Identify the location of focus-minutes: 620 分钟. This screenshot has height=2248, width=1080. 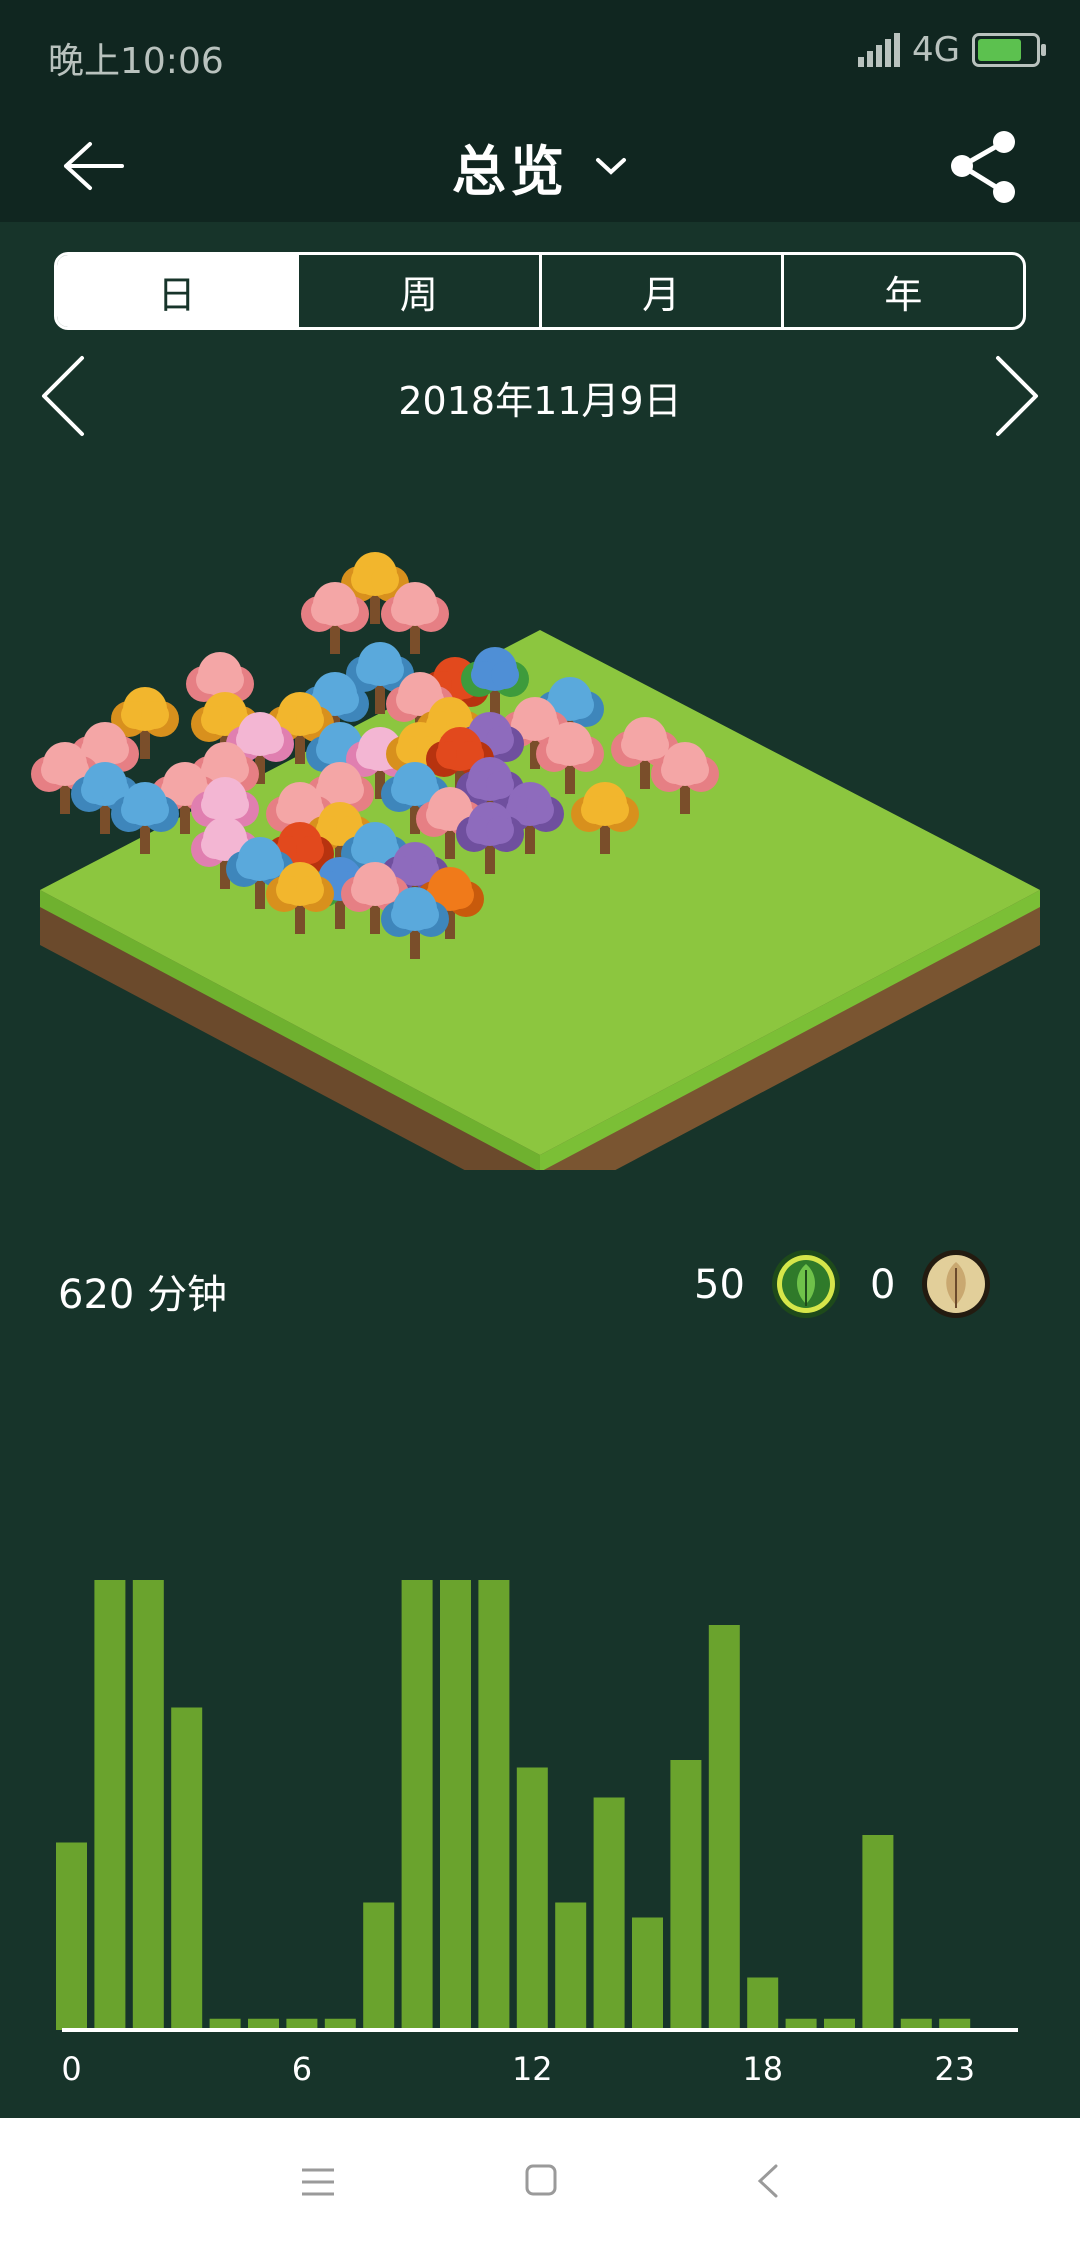
(143, 1295).